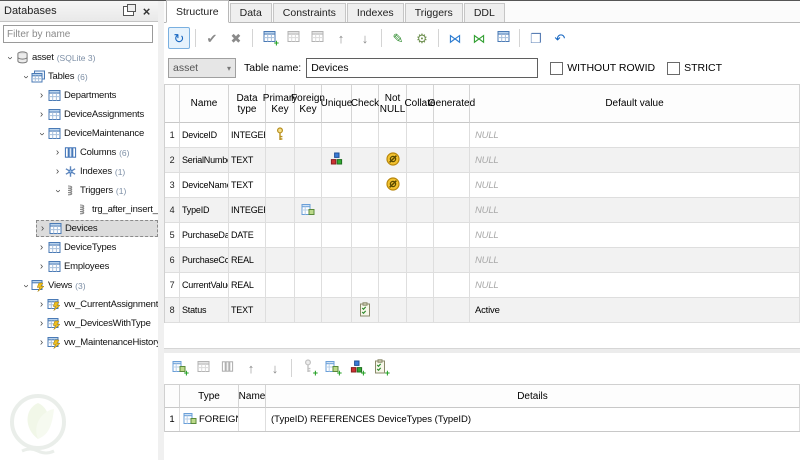 This screenshot has width=800, height=461. Describe the element at coordinates (202, 68) in the screenshot. I see `database-select: asset ▾` at that location.